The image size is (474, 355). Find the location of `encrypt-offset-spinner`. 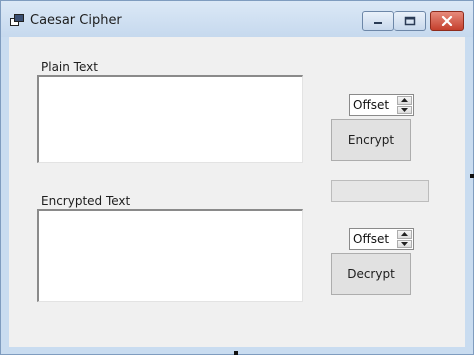

encrypt-offset-spinner is located at coordinates (381, 105).